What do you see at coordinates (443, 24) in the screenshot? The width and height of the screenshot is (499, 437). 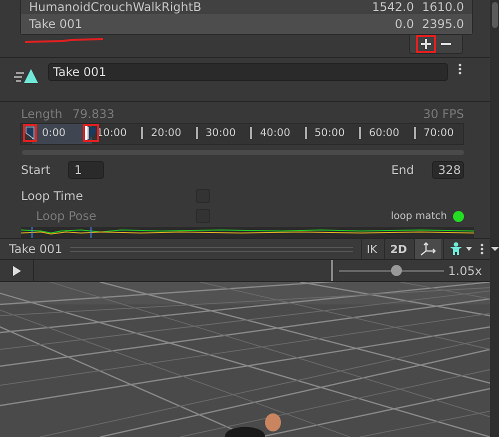 I see `clip-end: 2395.0` at bounding box center [443, 24].